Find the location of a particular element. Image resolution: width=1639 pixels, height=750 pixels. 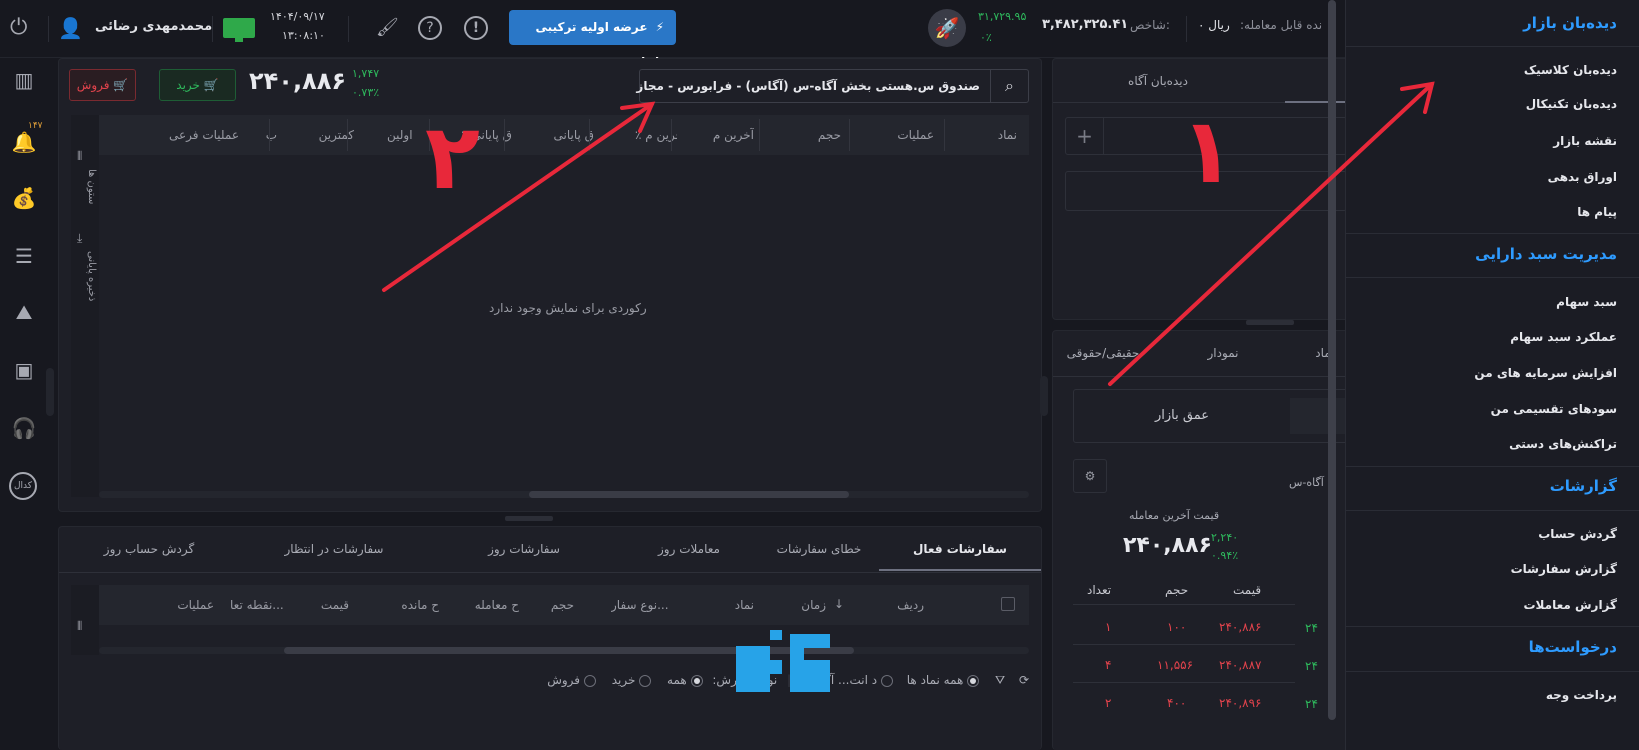

col-time: زمان is located at coordinates (813, 605).